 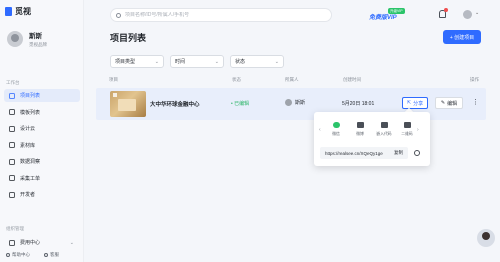 I want to click on column-header: 状态, so click(x=236, y=79).